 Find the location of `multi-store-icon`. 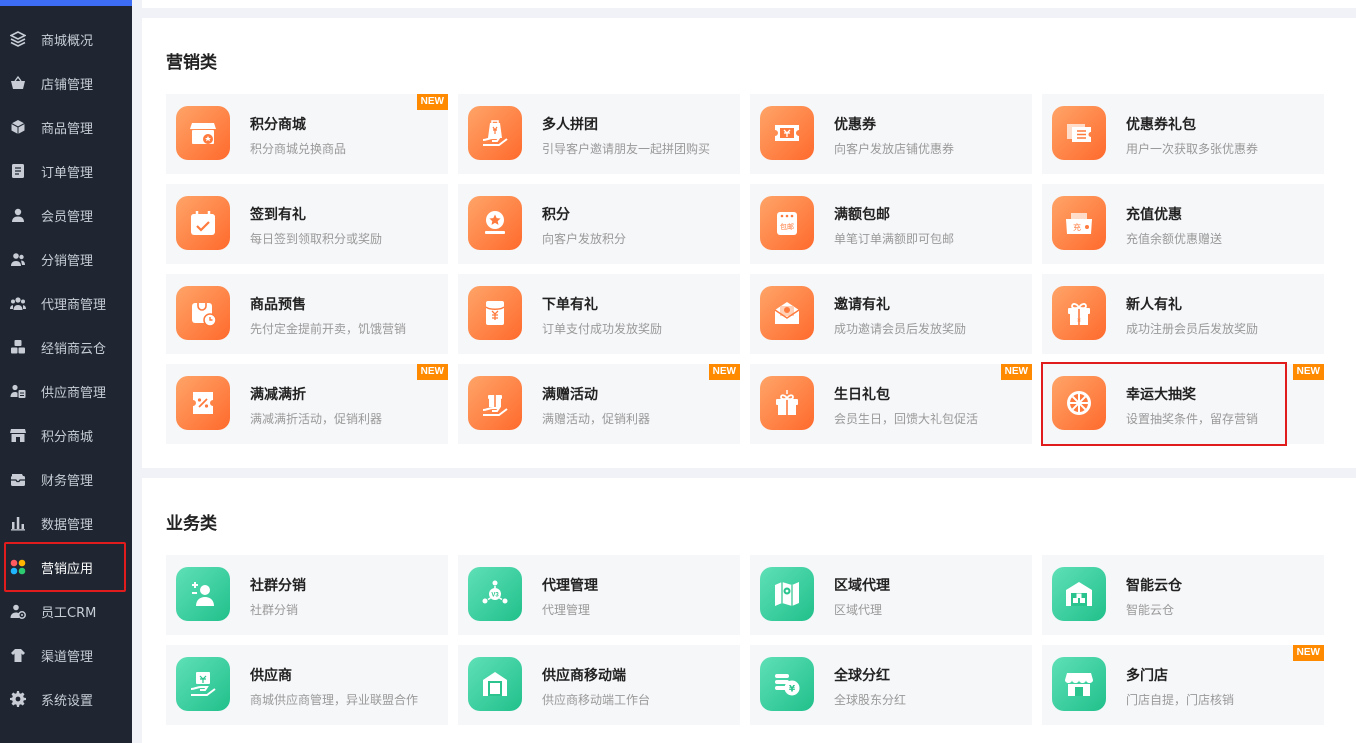

multi-store-icon is located at coordinates (1079, 684).